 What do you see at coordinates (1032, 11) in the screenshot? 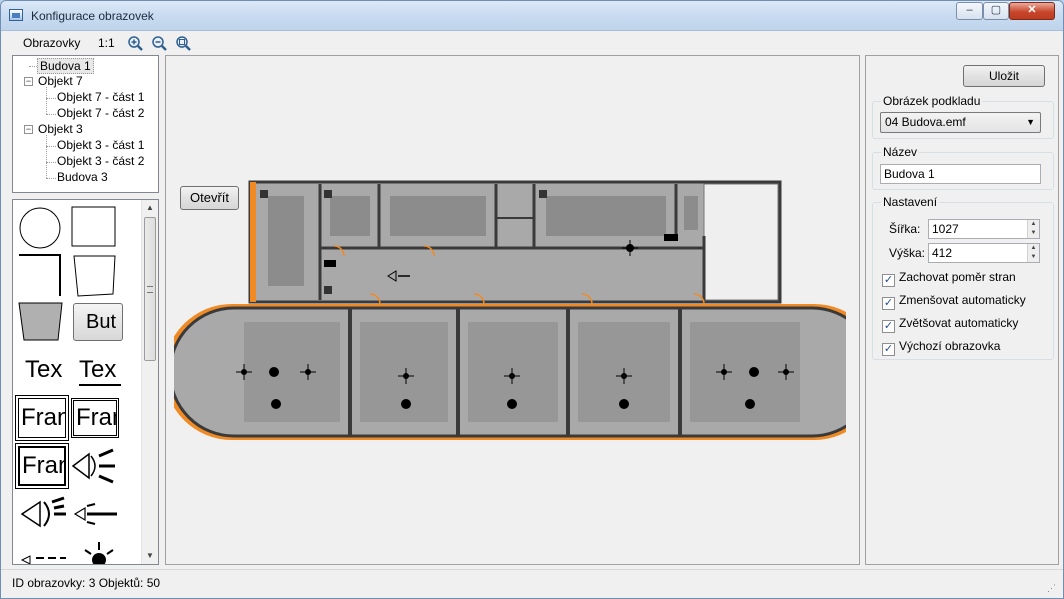
I see `close-button: ✕` at bounding box center [1032, 11].